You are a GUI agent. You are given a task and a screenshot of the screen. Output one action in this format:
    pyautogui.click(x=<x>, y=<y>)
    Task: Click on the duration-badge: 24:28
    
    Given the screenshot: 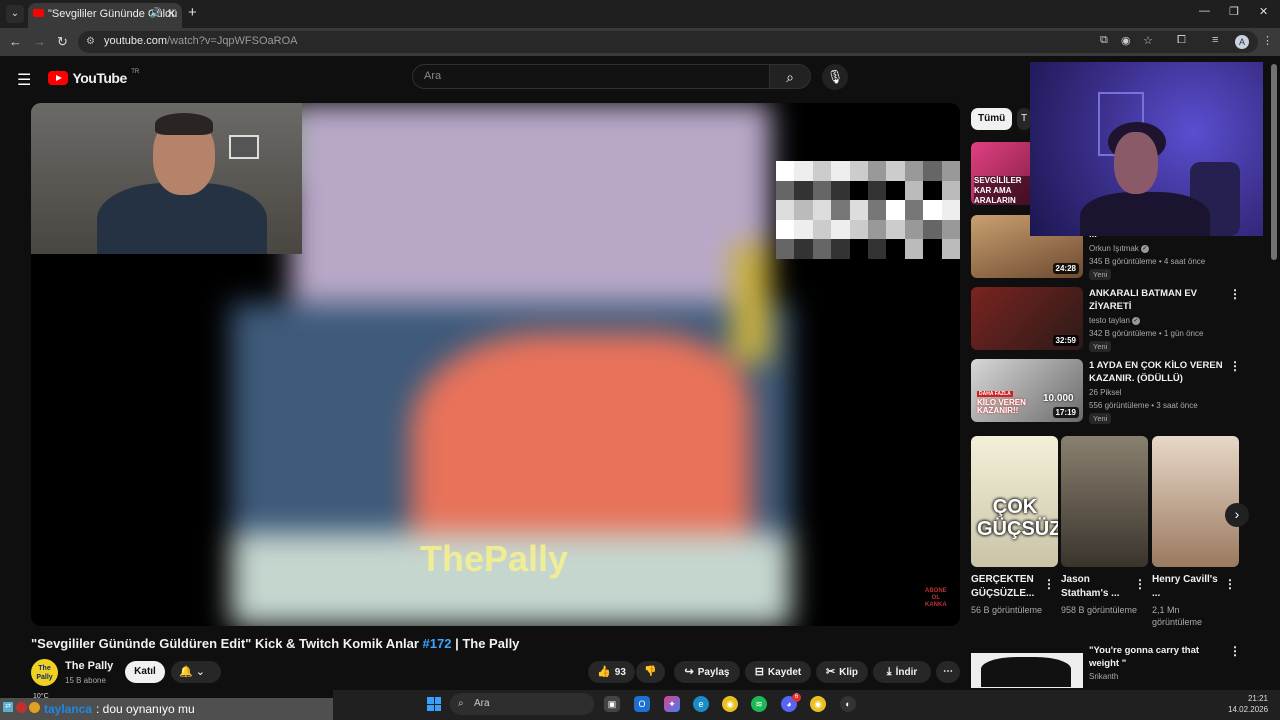 What is the action you would take?
    pyautogui.click(x=1065, y=268)
    